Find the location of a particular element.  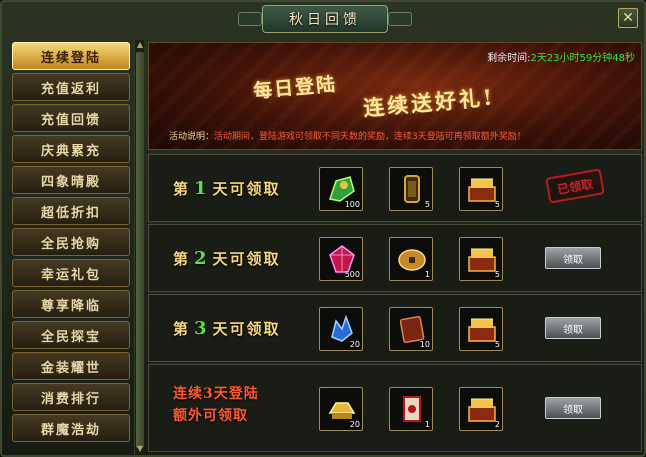

reward-row-label: 第 2 天可领取 is located at coordinates (227, 258).